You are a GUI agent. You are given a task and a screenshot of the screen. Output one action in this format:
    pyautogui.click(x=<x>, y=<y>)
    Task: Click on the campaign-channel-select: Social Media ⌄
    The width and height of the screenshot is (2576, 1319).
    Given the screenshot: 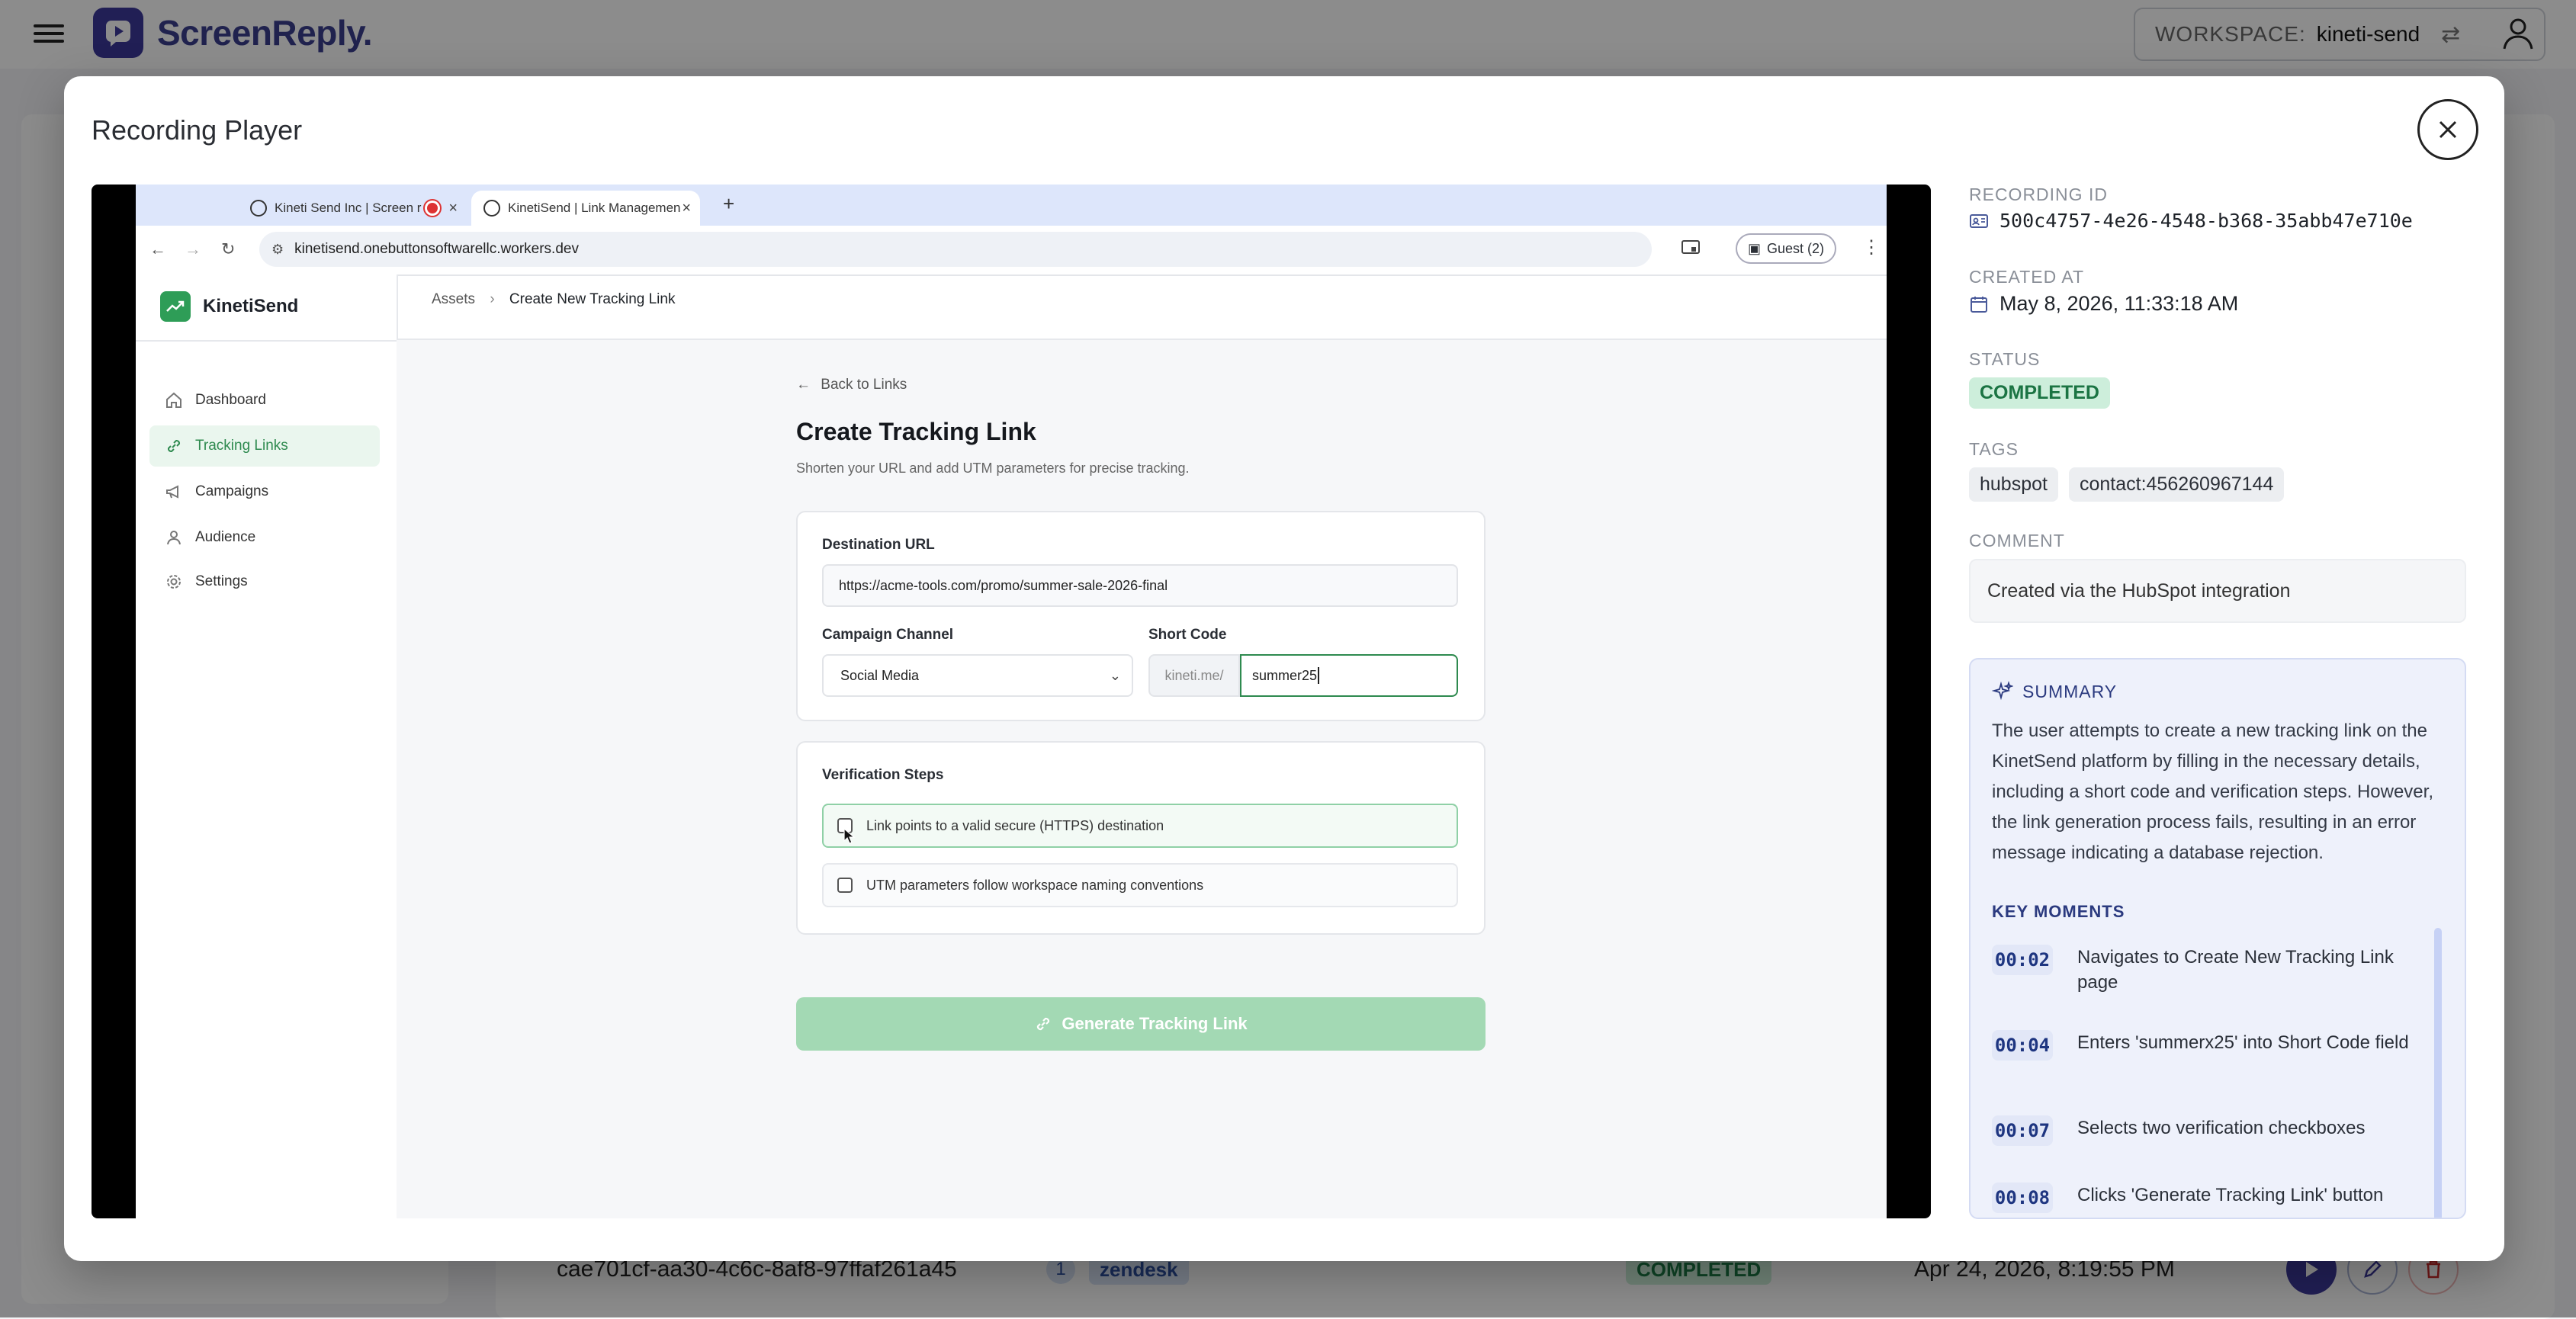 What is the action you would take?
    pyautogui.click(x=977, y=675)
    